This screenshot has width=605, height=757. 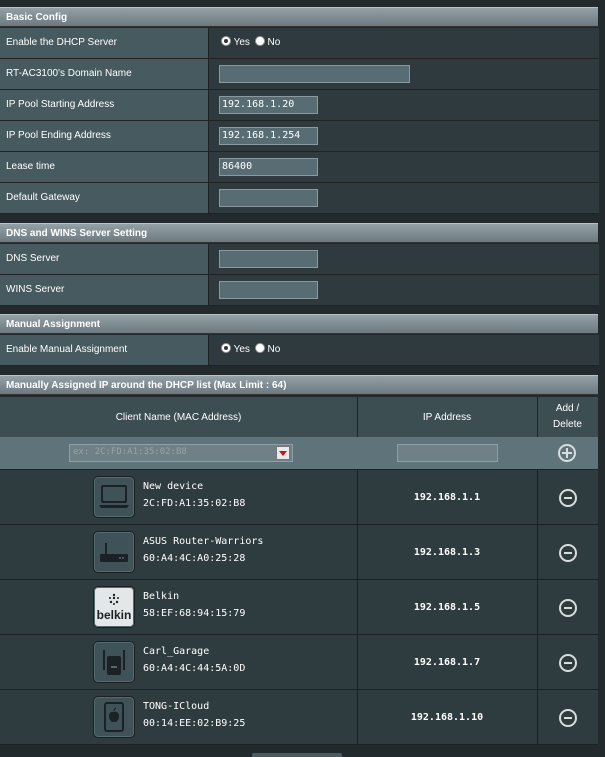 What do you see at coordinates (283, 453) in the screenshot?
I see `dropdown-arrow-icon` at bounding box center [283, 453].